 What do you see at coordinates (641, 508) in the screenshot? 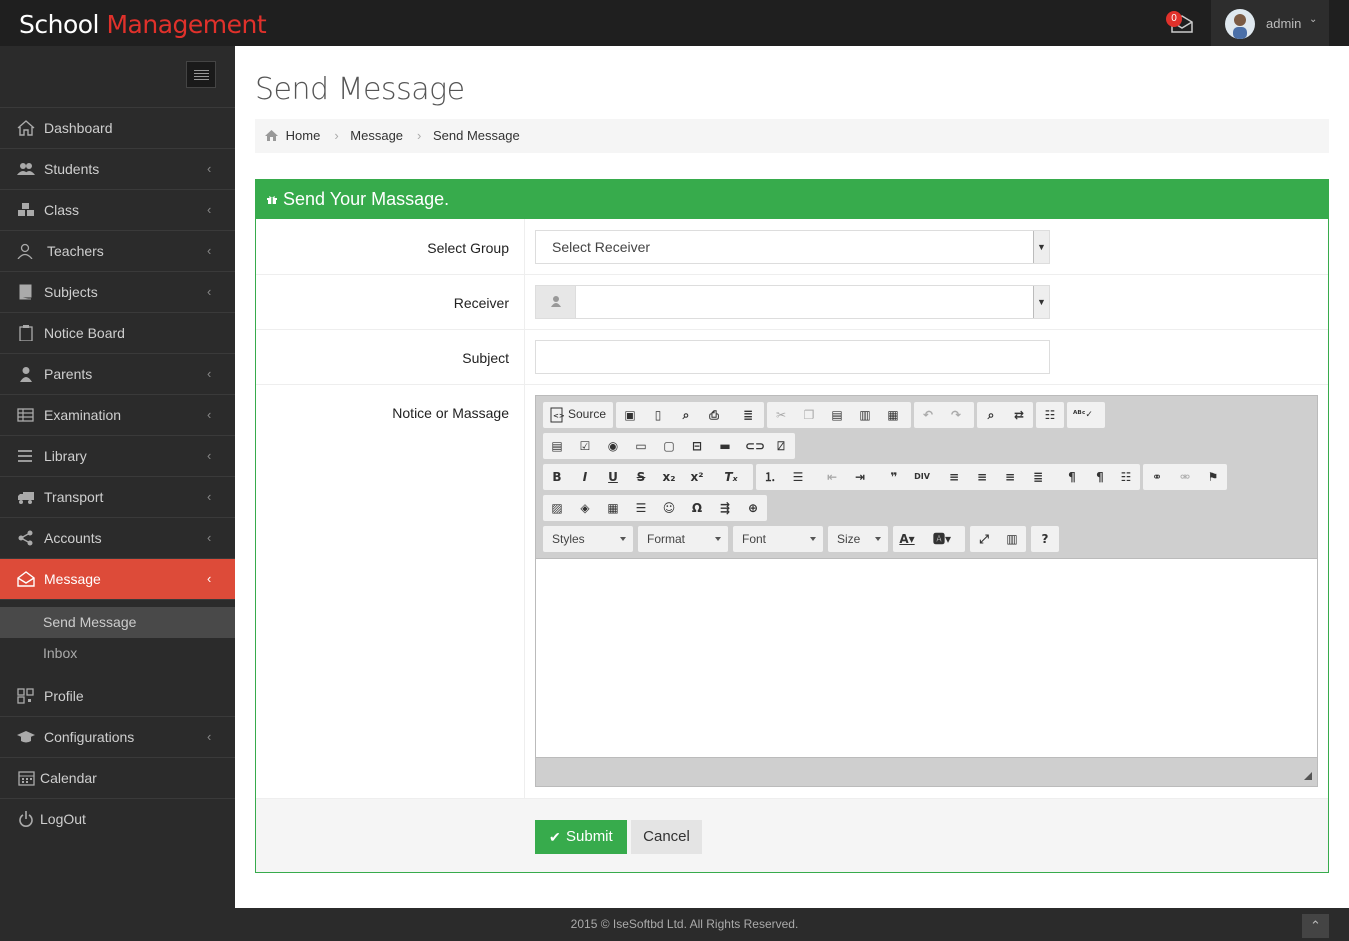
I see `horizontal-rule-icon: ☰` at bounding box center [641, 508].